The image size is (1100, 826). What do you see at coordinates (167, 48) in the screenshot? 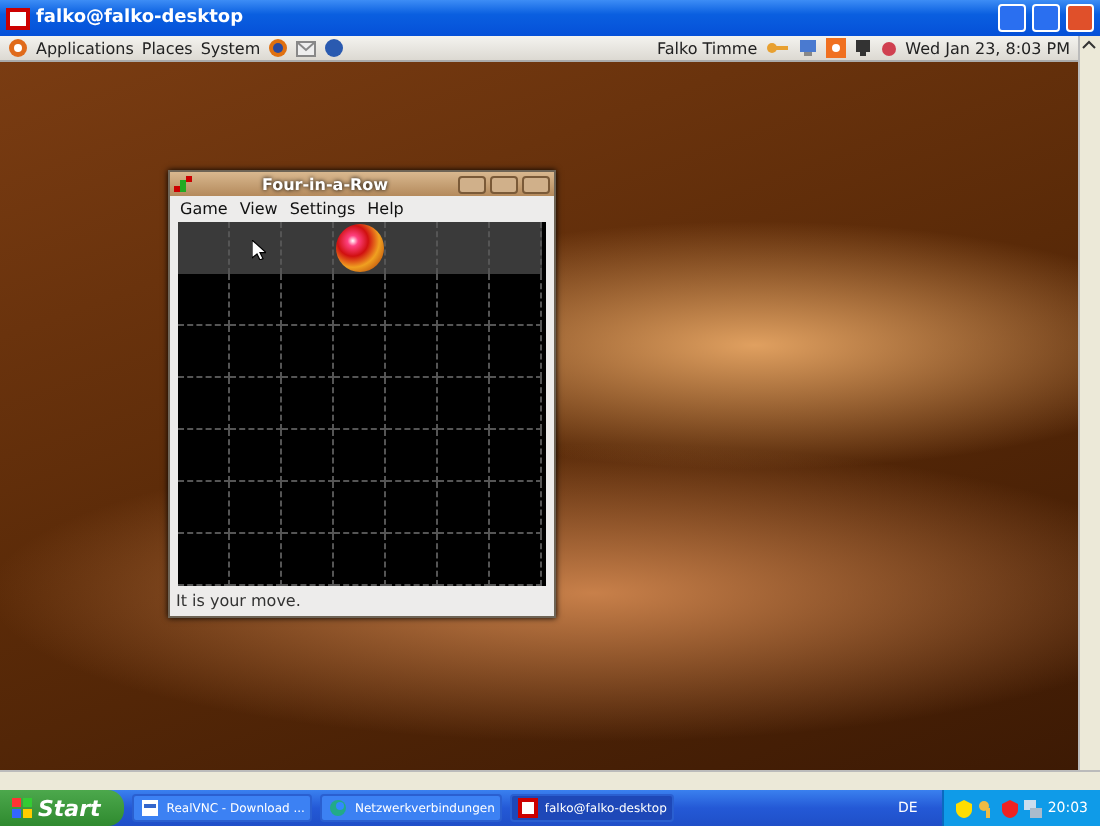
I see `panel-menu: Places` at bounding box center [167, 48].